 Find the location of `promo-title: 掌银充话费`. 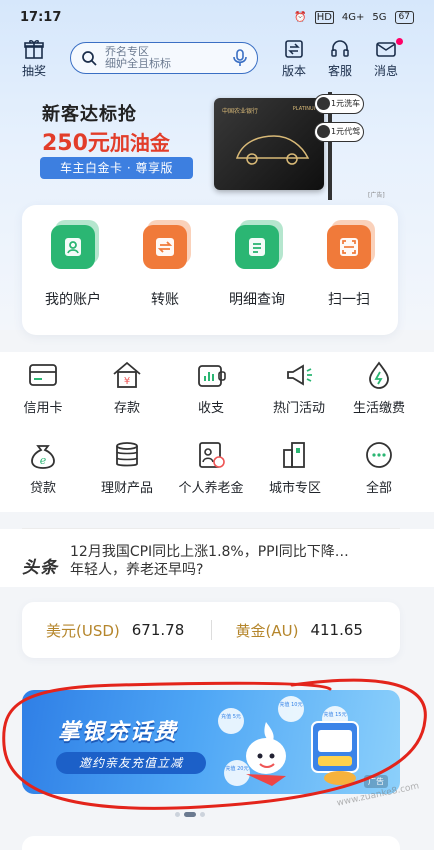

promo-title: 掌银充话费 is located at coordinates (118, 732).